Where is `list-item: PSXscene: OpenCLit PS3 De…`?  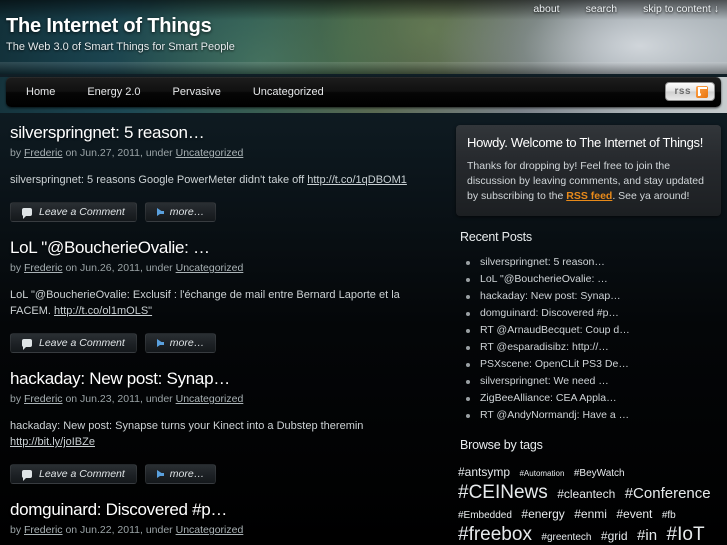 list-item: PSXscene: OpenCLit PS3 De… is located at coordinates (593, 364).